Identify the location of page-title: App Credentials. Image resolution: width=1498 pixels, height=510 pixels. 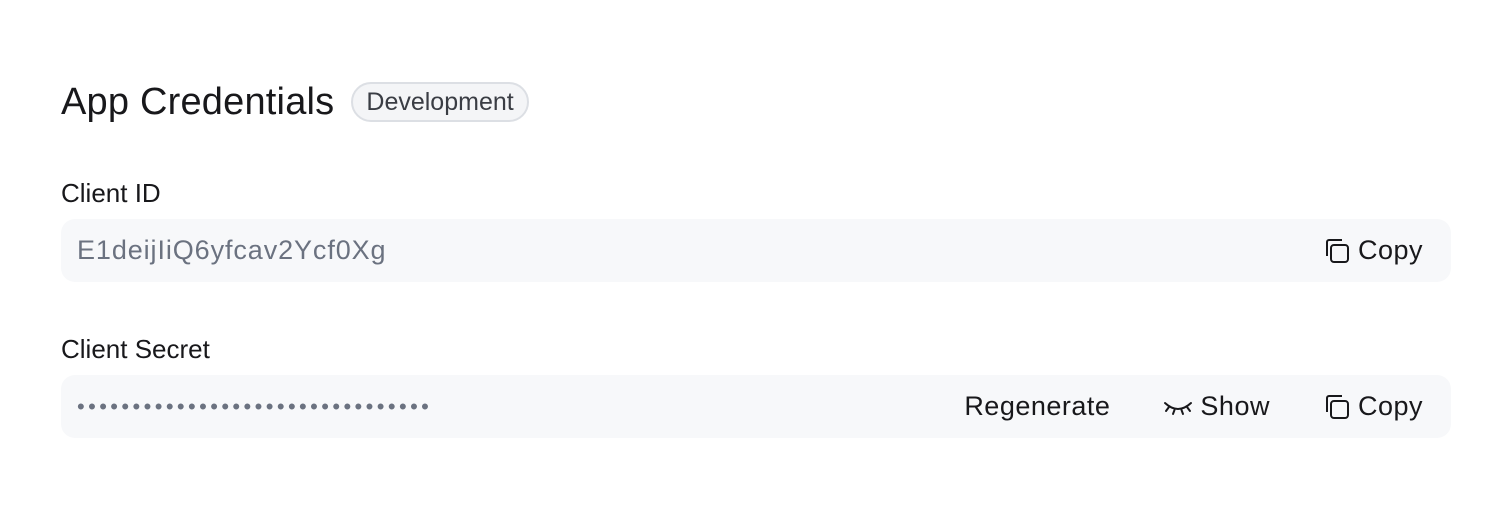
(198, 101).